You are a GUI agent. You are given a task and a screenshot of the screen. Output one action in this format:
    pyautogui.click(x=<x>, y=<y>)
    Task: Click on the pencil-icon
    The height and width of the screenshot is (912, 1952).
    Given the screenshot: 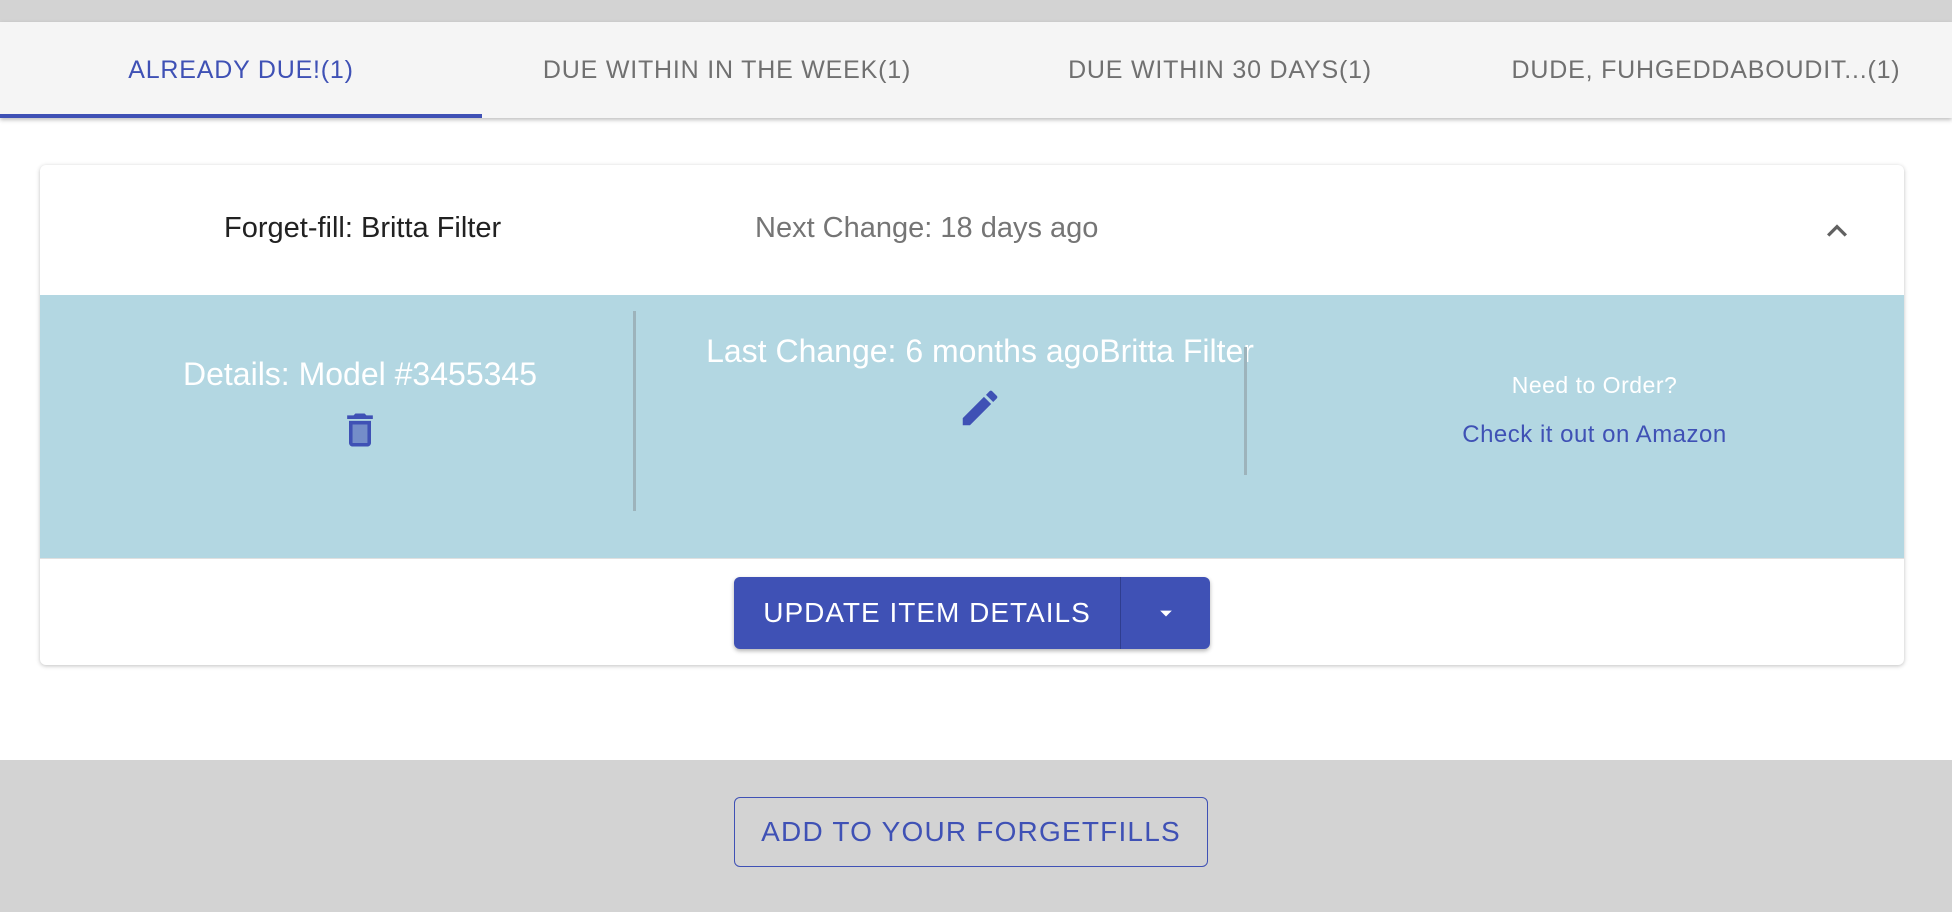 What is the action you would take?
    pyautogui.click(x=980, y=410)
    